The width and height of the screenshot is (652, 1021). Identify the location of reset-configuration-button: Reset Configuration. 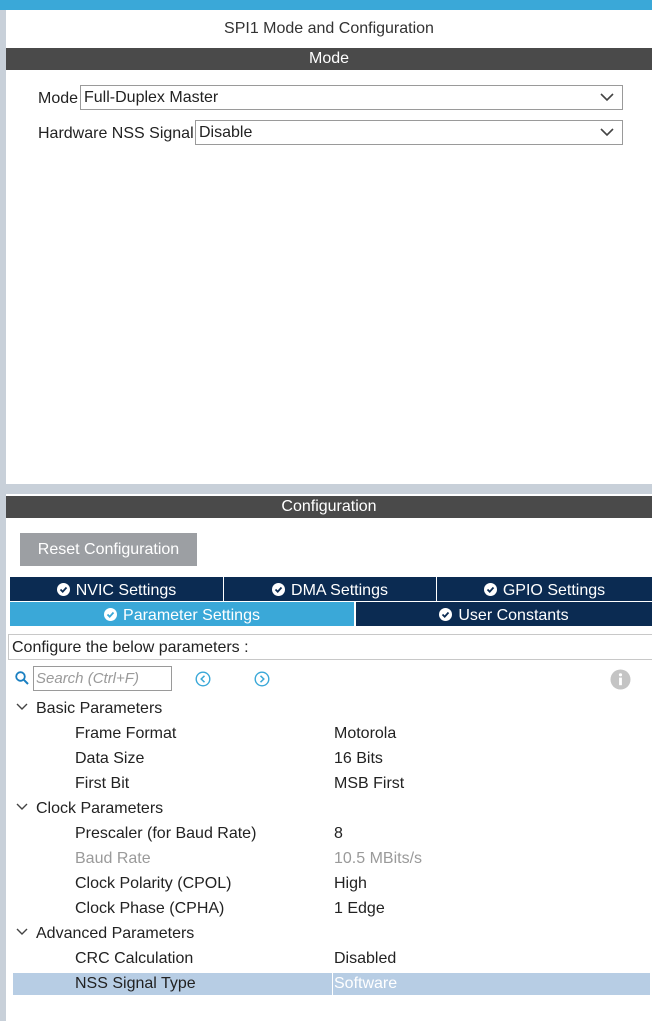
(108, 549).